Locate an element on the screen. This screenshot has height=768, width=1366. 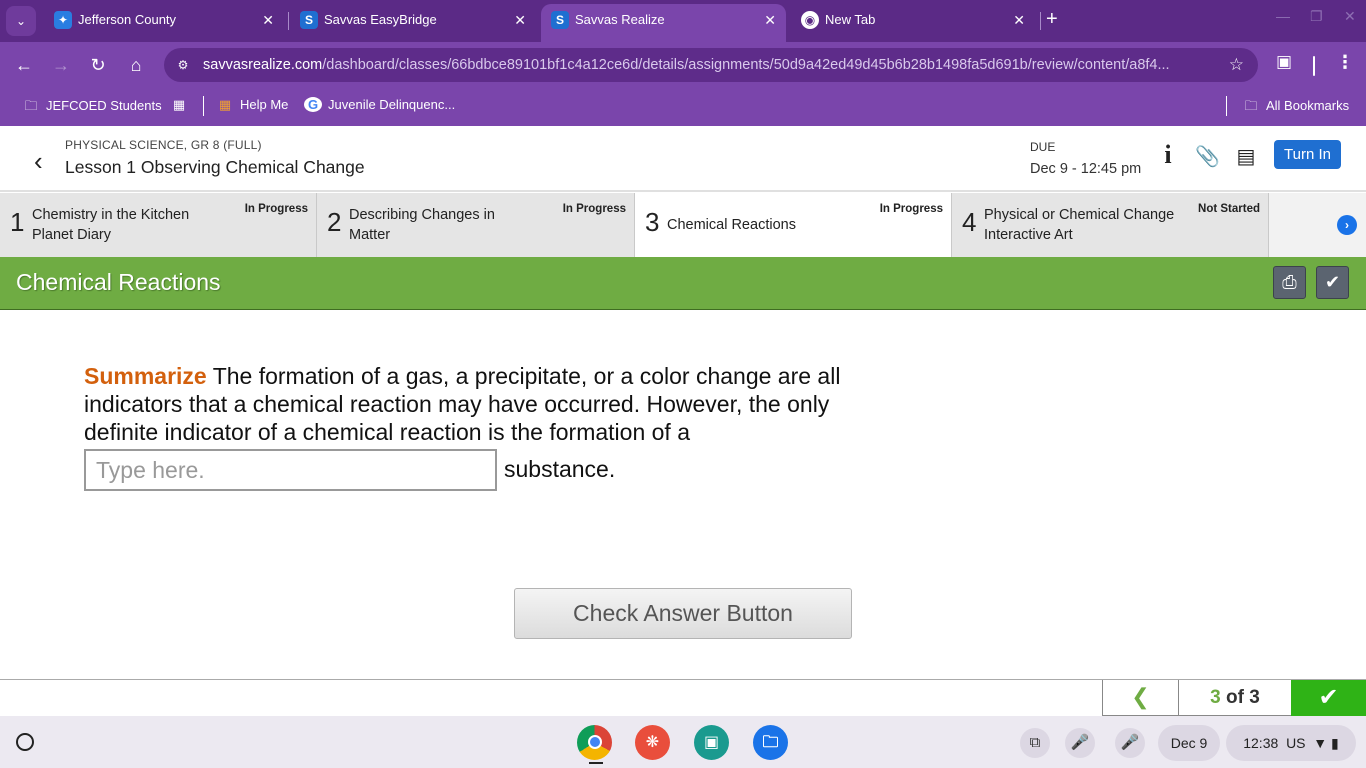
bookmark-star-icon: ☆ is located at coordinates (1236, 65).